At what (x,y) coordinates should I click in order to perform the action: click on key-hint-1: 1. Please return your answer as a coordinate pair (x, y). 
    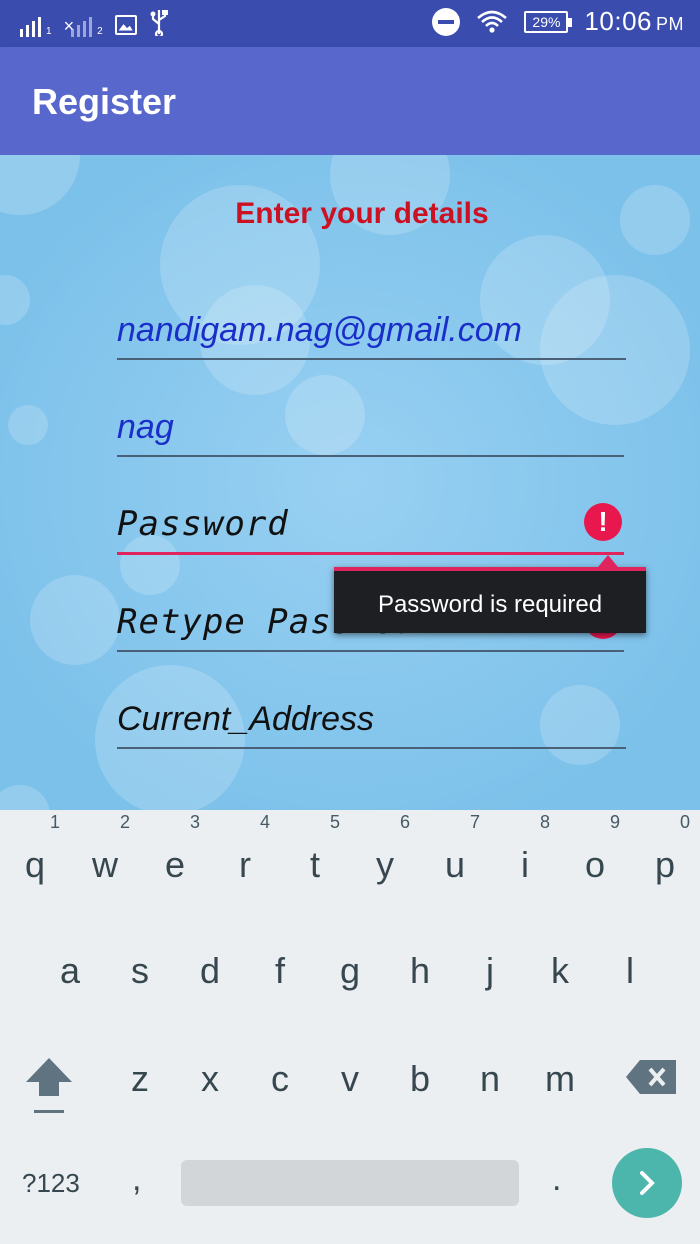
    Looking at the image, I should click on (54, 822).